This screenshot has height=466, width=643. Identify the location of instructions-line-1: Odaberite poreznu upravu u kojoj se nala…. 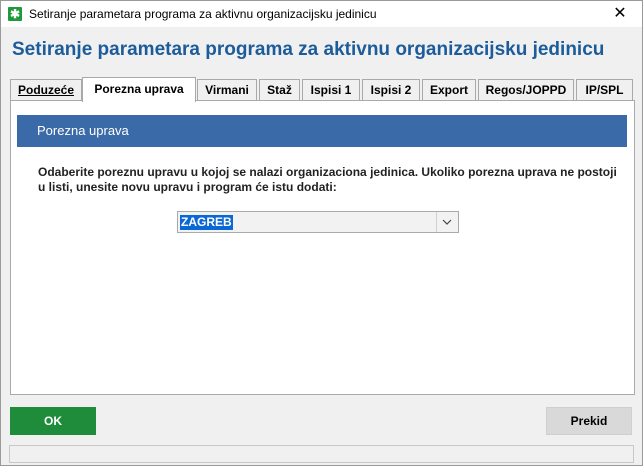
(327, 172).